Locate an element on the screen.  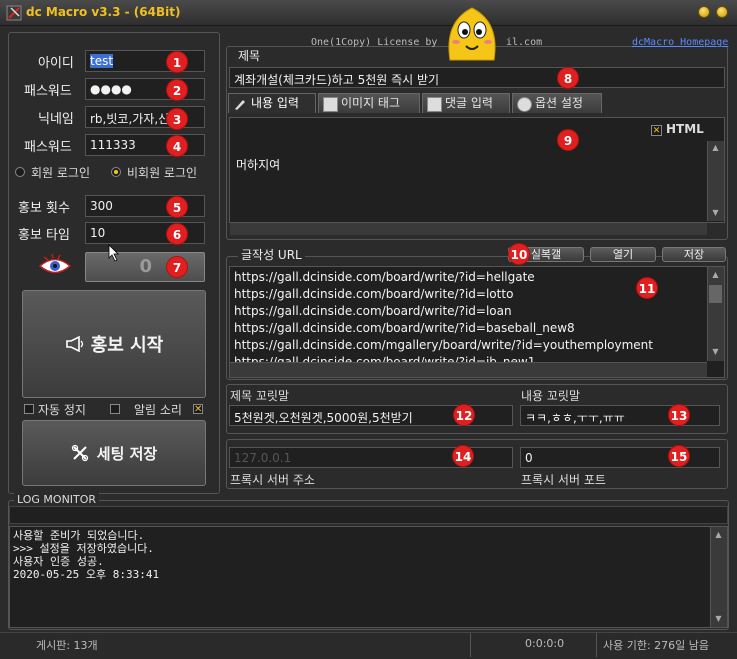
mascot-emoji is located at coordinates (472, 34).